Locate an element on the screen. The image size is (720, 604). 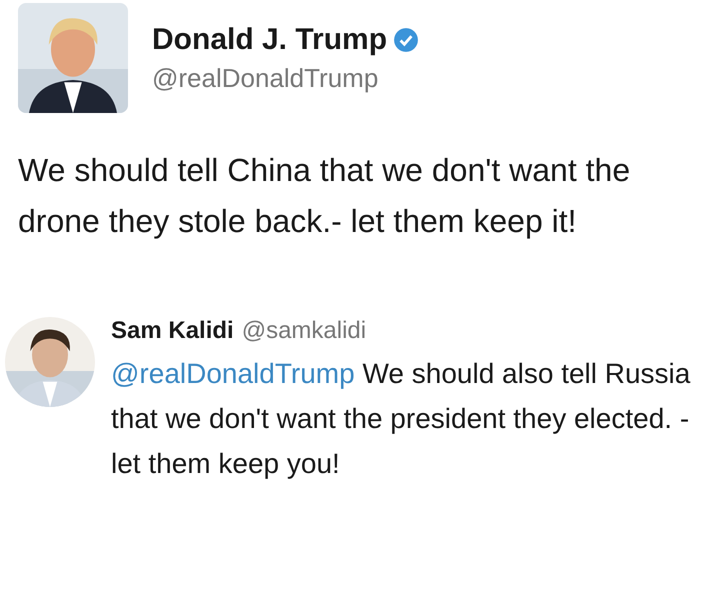
reply-author-handle: @samkalidi is located at coordinates (304, 331).